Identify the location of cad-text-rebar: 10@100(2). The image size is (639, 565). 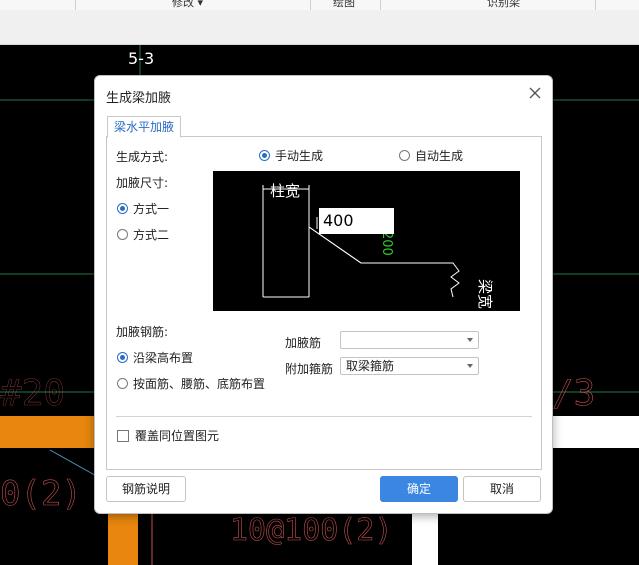
(311, 530).